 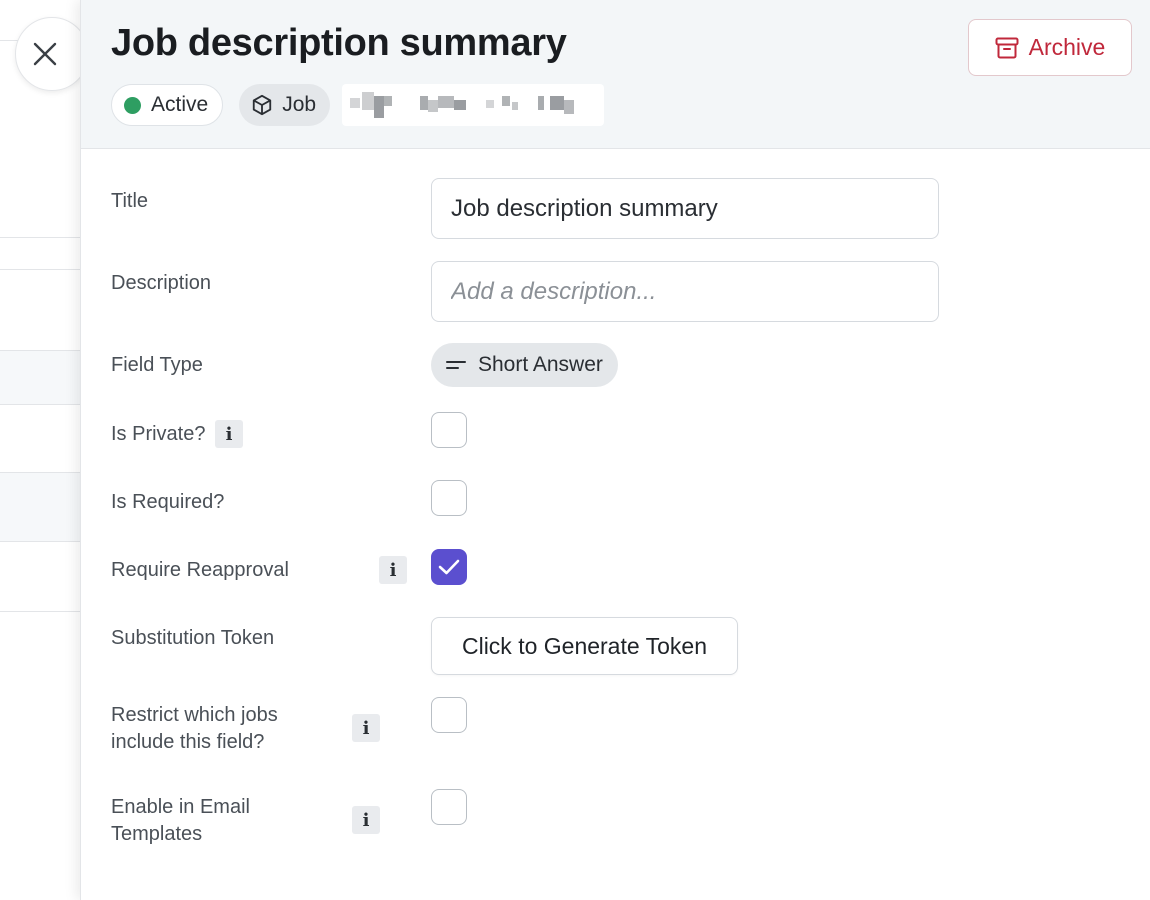 I want to click on short-answer-lines-icon, so click(x=456, y=365).